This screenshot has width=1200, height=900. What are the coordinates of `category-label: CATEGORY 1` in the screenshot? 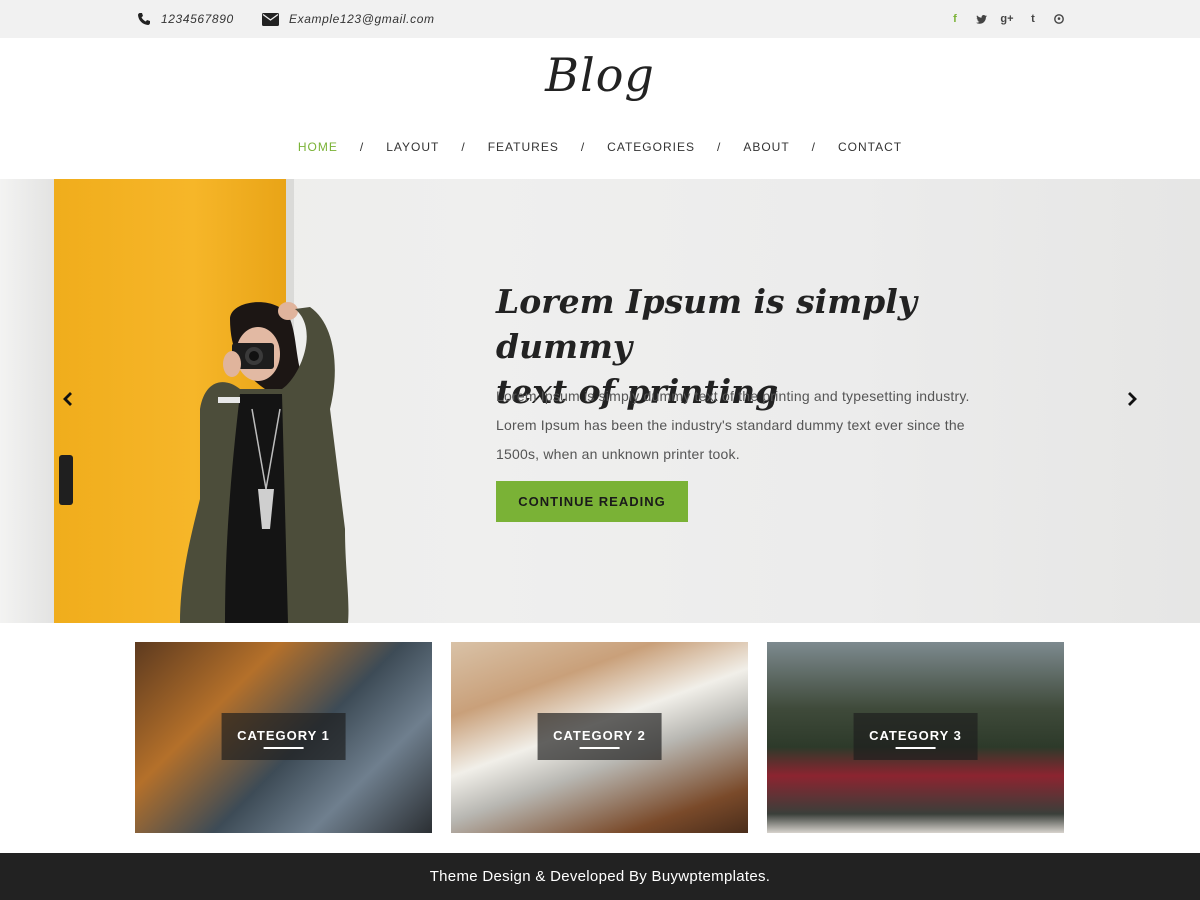 It's located at (283, 736).